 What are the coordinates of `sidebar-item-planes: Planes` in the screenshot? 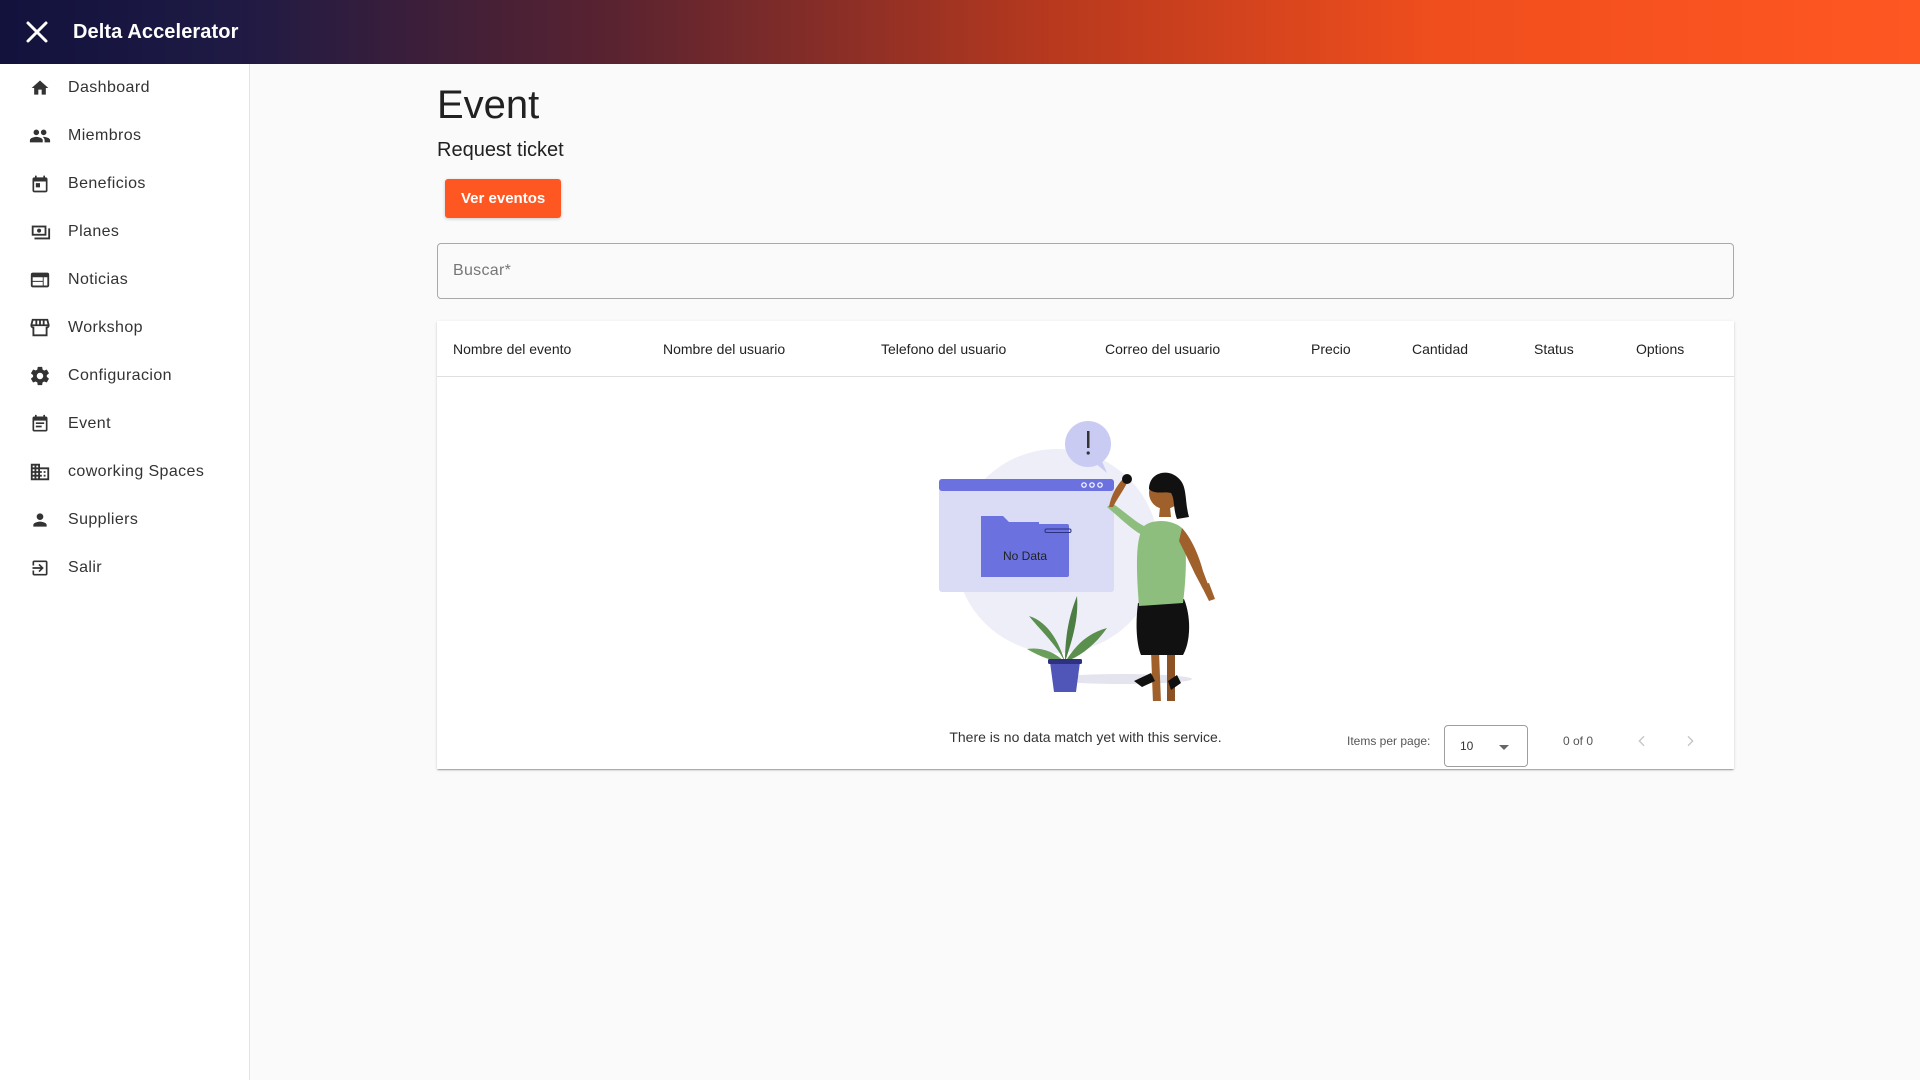 It's located at (124, 232).